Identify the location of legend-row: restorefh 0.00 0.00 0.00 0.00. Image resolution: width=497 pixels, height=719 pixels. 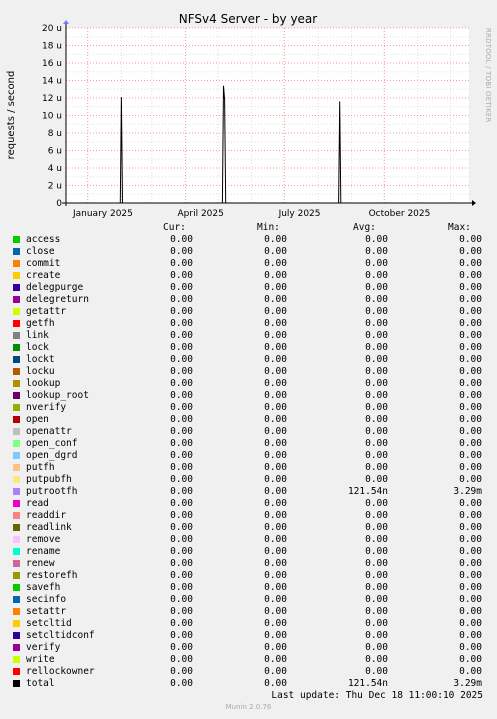
(248, 576).